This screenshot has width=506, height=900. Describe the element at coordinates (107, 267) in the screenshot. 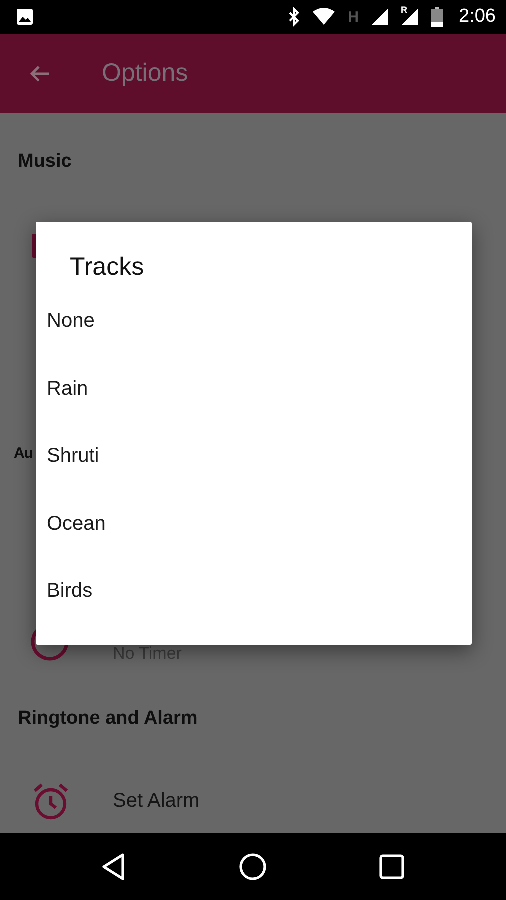

I see `dialog-title: Tracks` at that location.